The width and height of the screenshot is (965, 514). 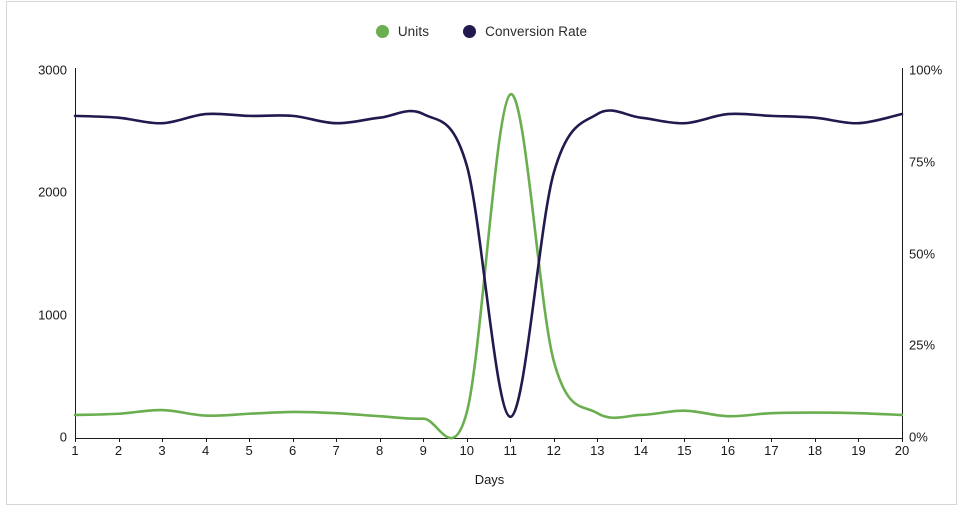 I want to click on x-axis-tick-label: 4, so click(x=205, y=450).